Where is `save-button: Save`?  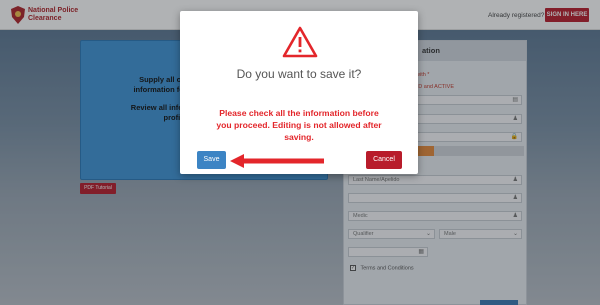 save-button: Save is located at coordinates (211, 160).